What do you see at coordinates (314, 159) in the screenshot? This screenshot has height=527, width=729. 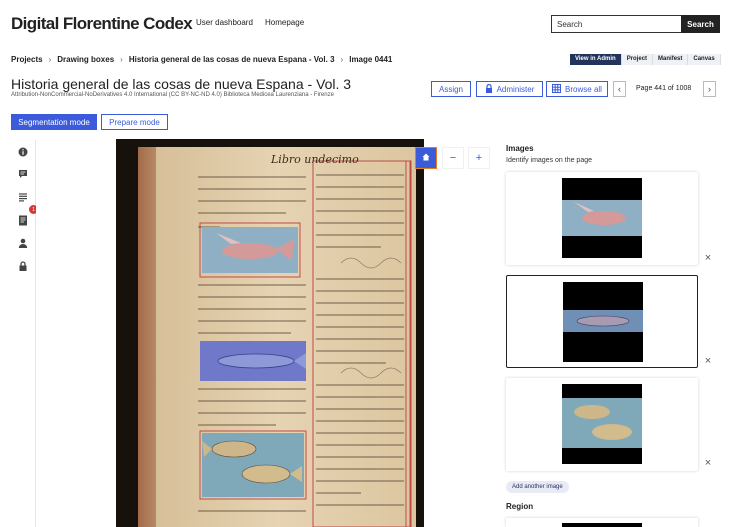 I see `page-heading: Libro undecimo` at bounding box center [314, 159].